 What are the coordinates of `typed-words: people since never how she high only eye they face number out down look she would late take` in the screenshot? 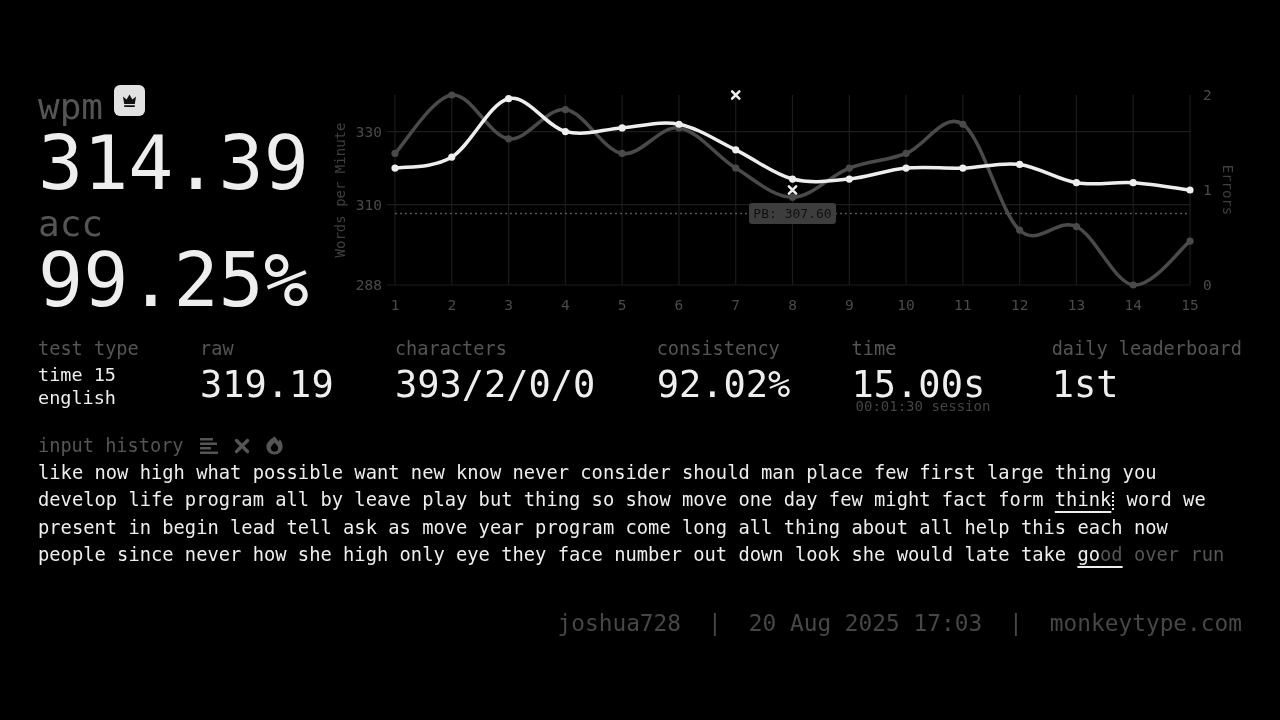 It's located at (553, 555).